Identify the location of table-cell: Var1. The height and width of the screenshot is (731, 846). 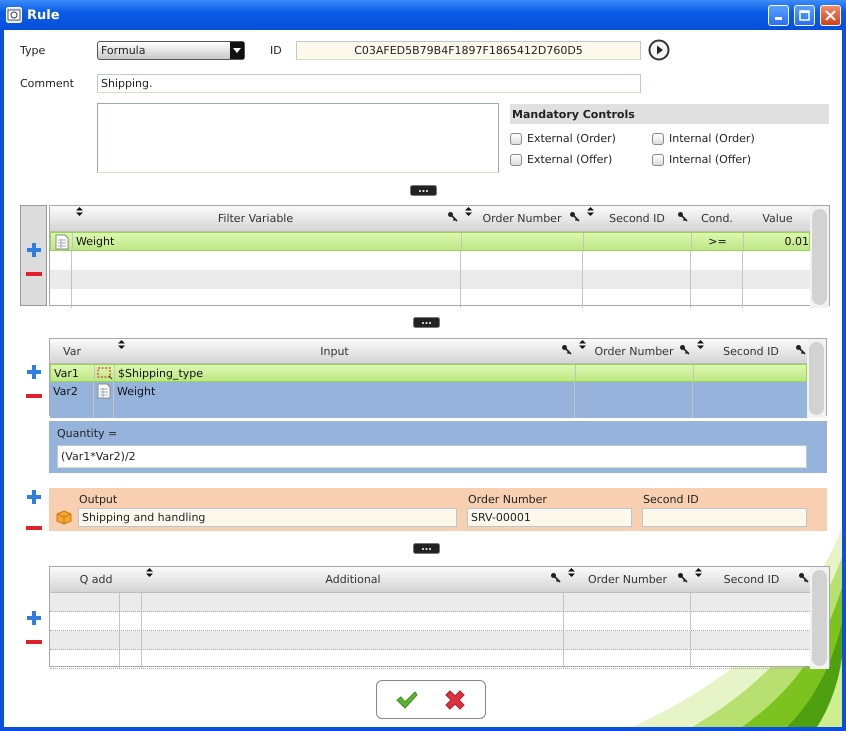
(66, 373).